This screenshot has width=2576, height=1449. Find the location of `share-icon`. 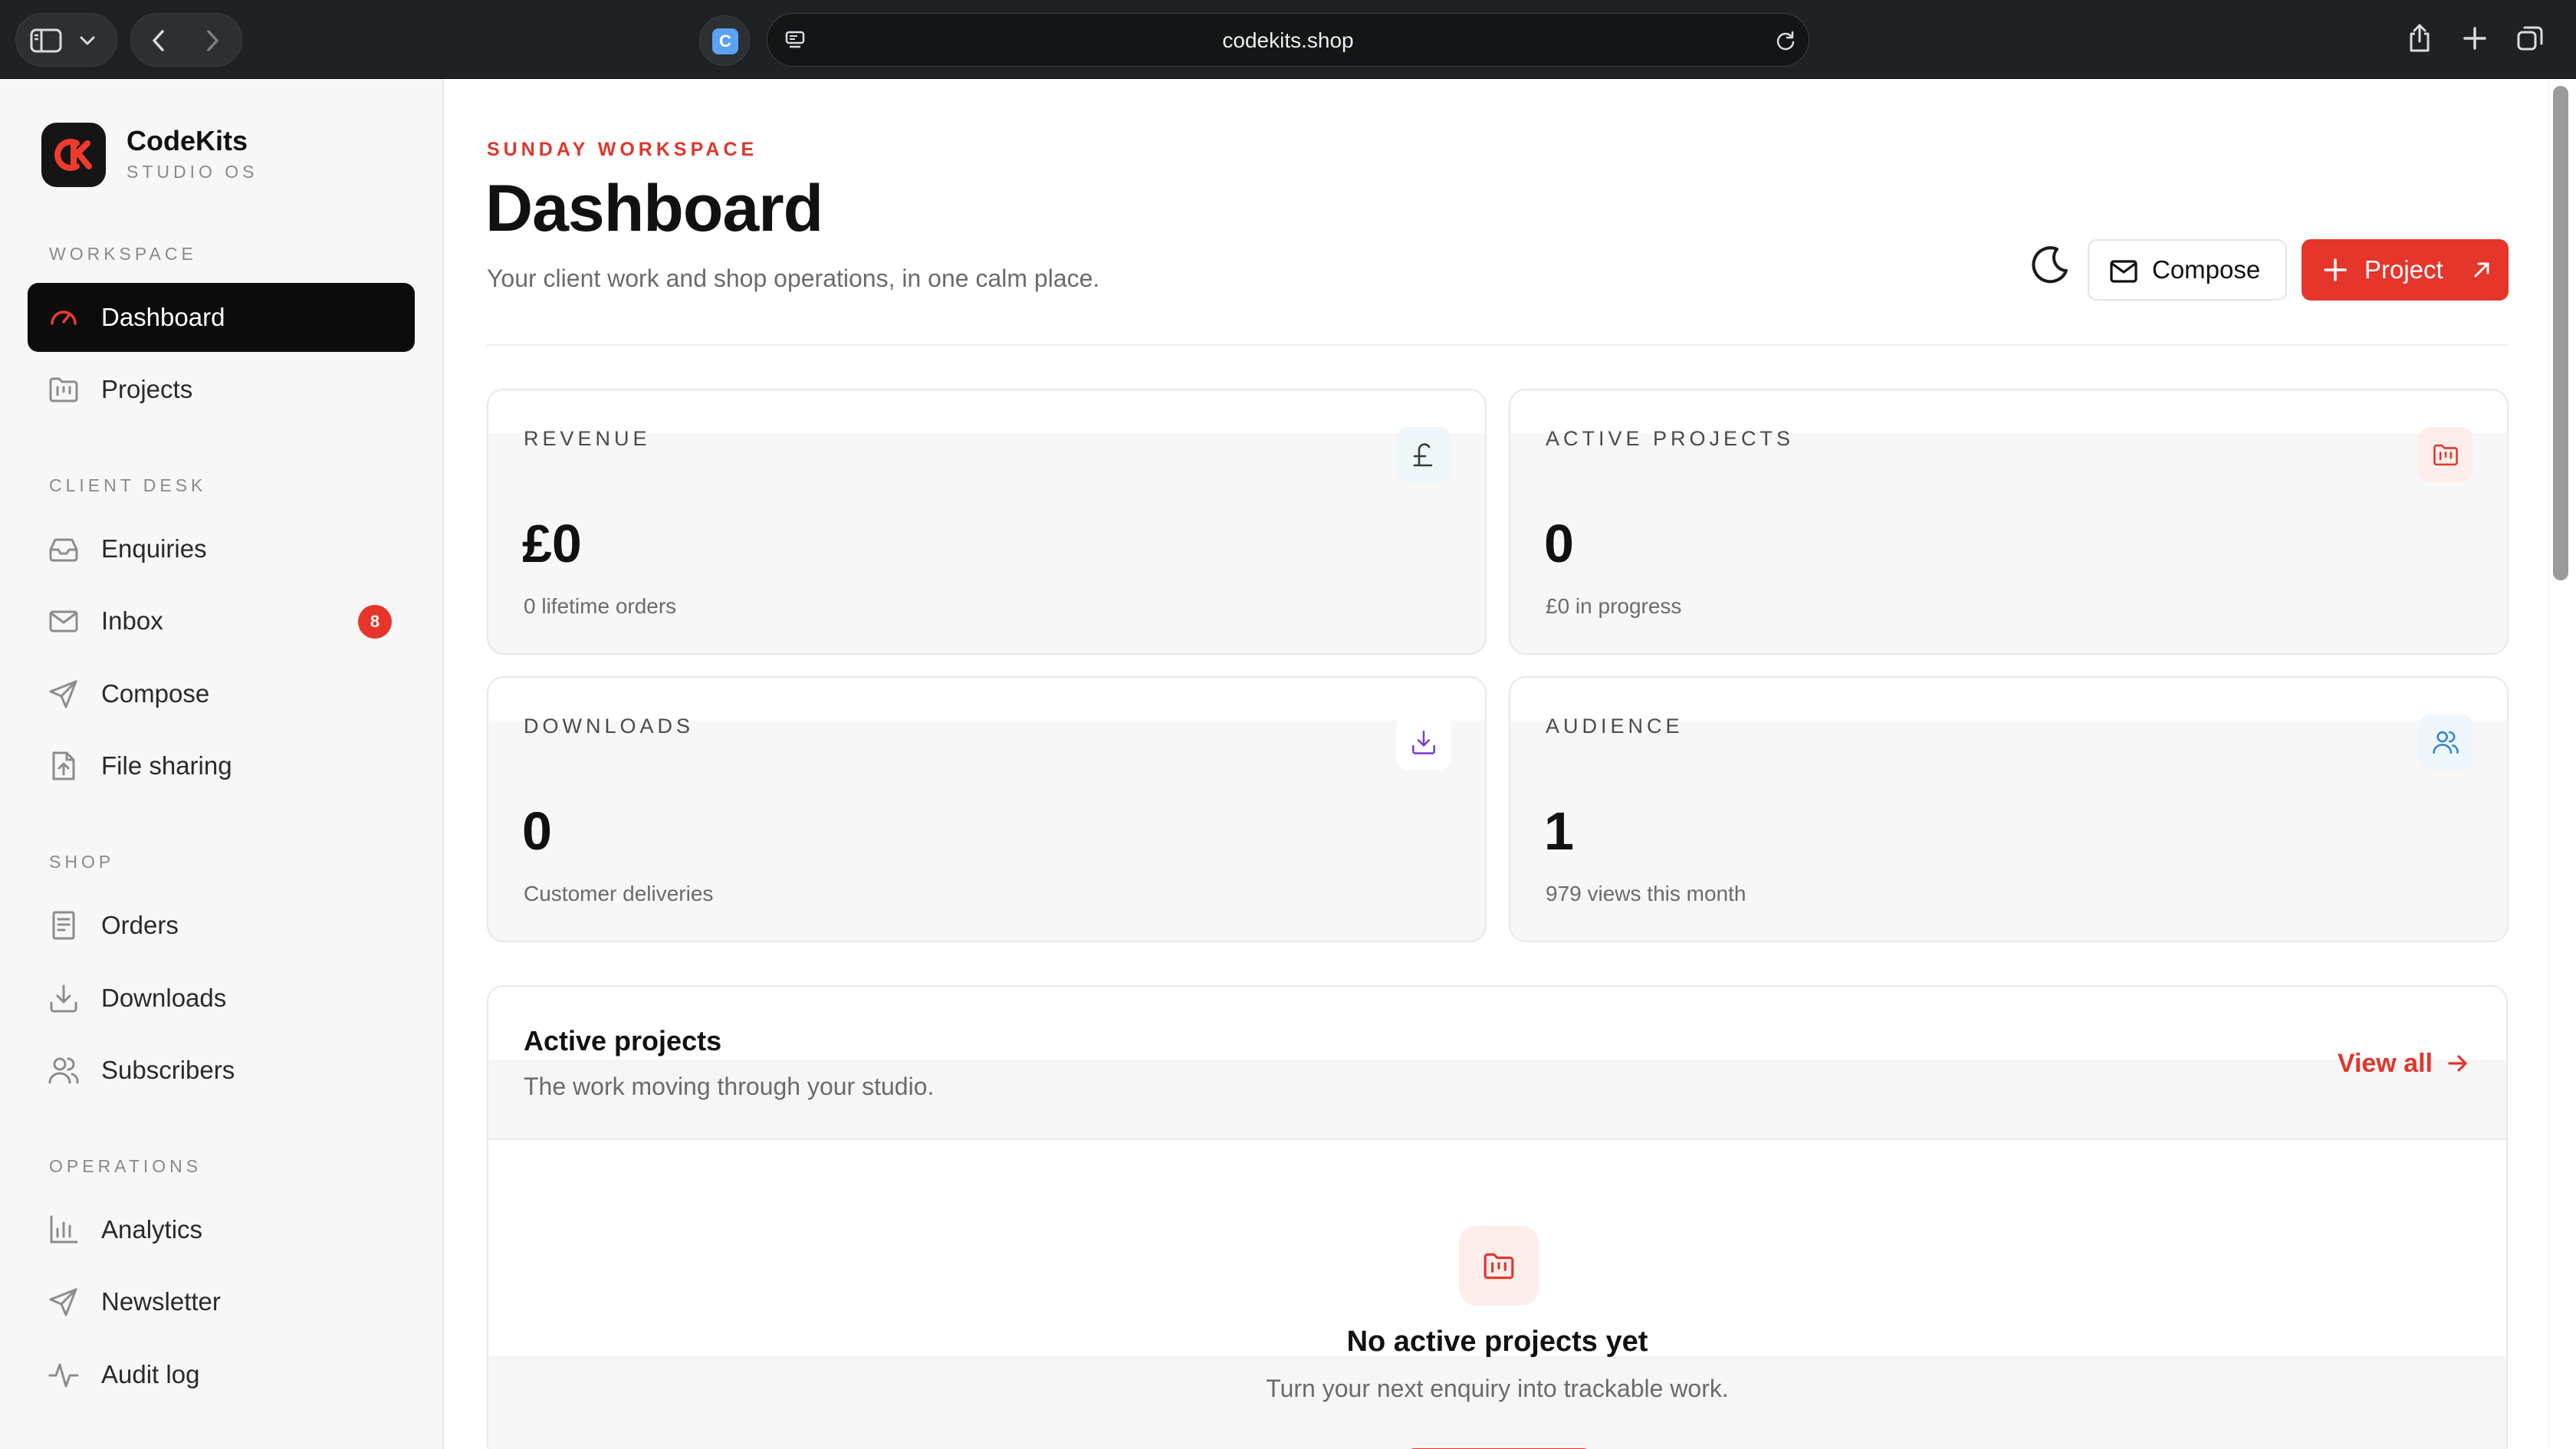

share-icon is located at coordinates (2420, 39).